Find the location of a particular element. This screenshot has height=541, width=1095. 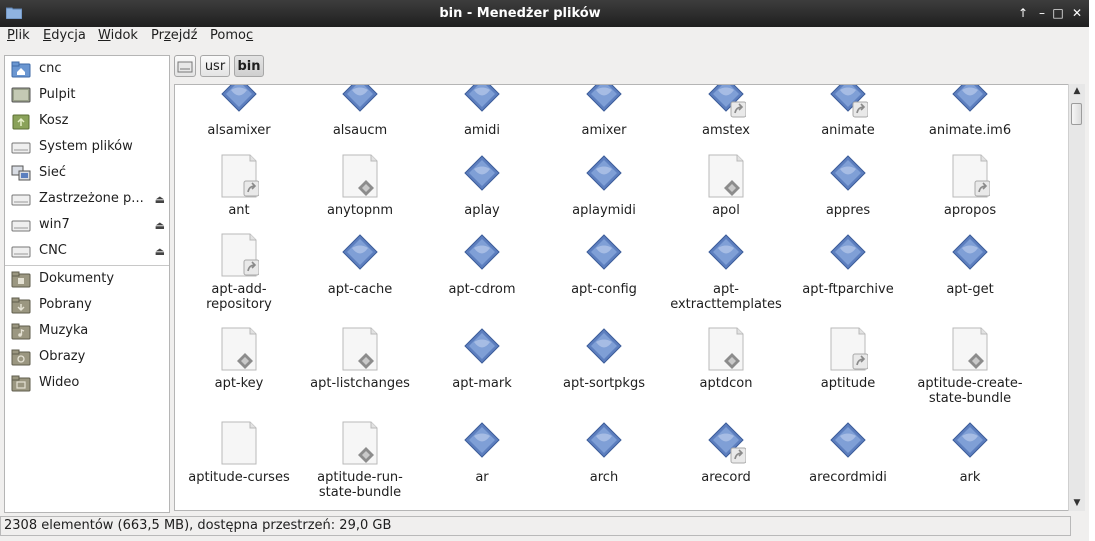

sidebar-bookmark-muzyka: Muzyka is located at coordinates (87, 331).